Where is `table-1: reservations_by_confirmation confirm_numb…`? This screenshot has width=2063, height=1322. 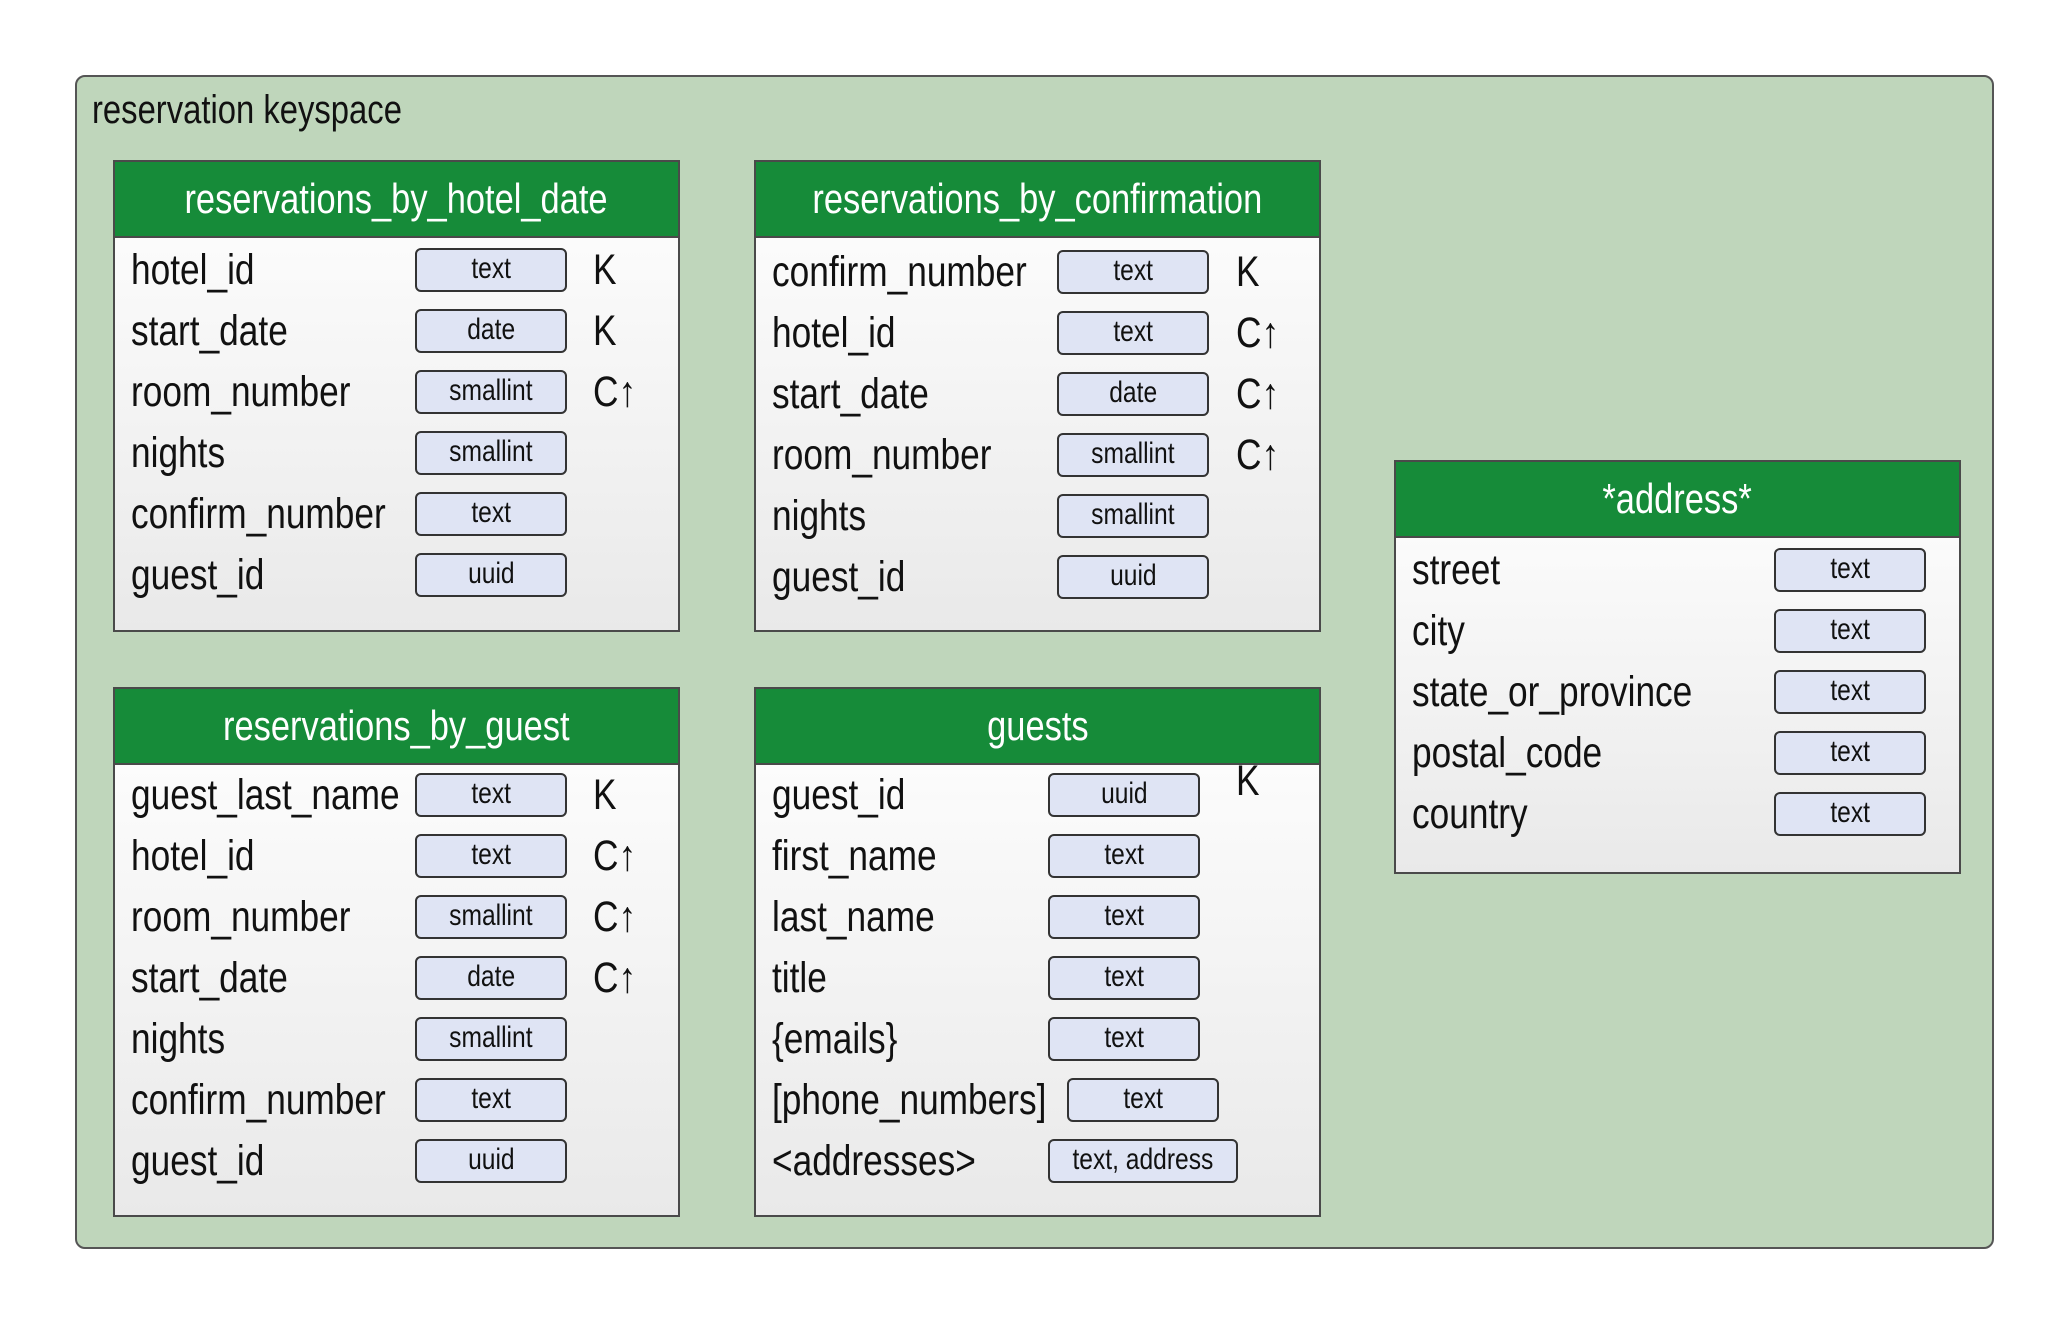 table-1: reservations_by_confirmation confirm_numb… is located at coordinates (1037, 396).